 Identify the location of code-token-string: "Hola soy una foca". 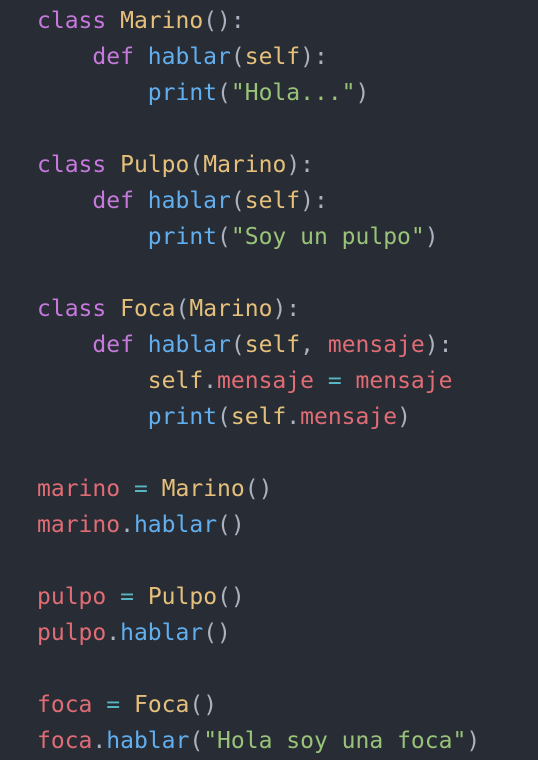
(335, 741).